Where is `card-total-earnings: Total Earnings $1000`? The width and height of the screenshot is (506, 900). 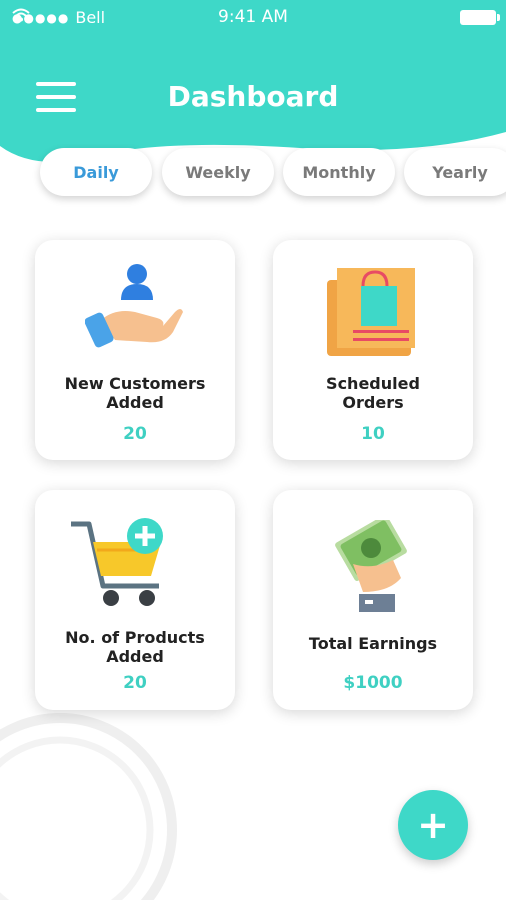
card-total-earnings: Total Earnings $1000 is located at coordinates (373, 600).